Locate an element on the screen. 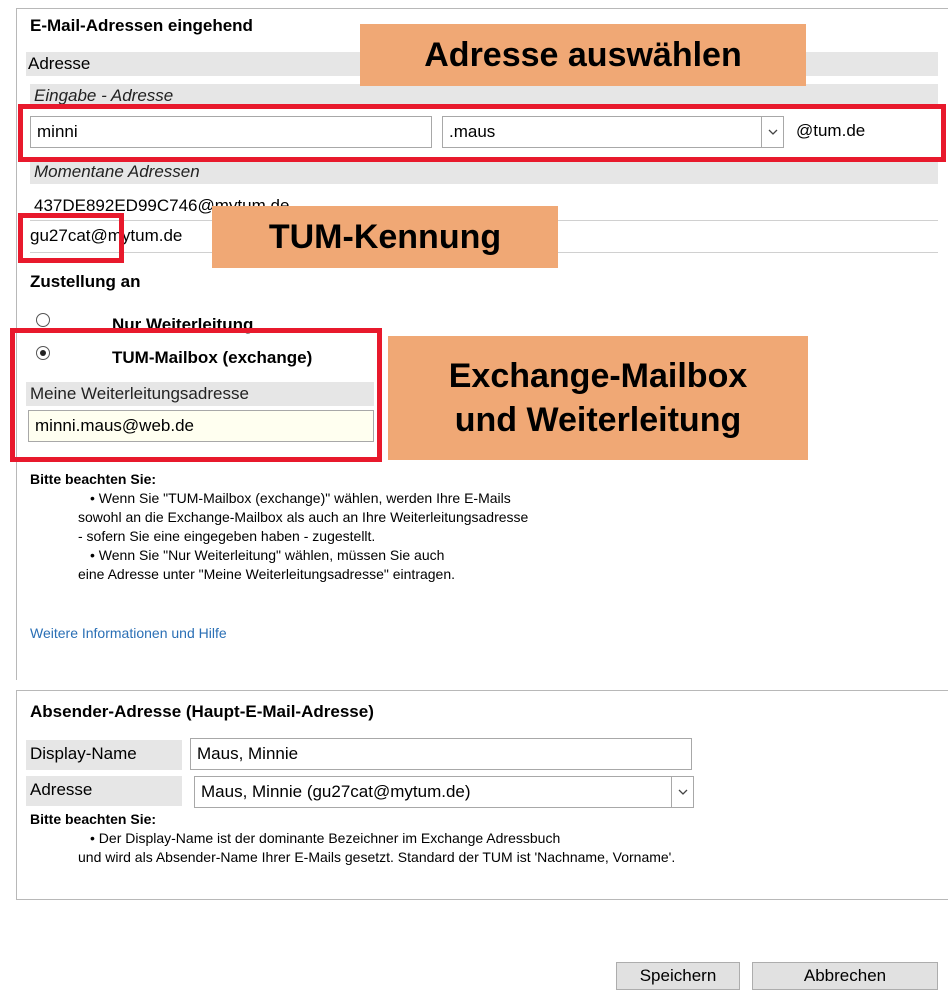 This screenshot has width=949, height=990. callout-exchange: Exchange-Mailbox und Weiterleitung is located at coordinates (598, 398).